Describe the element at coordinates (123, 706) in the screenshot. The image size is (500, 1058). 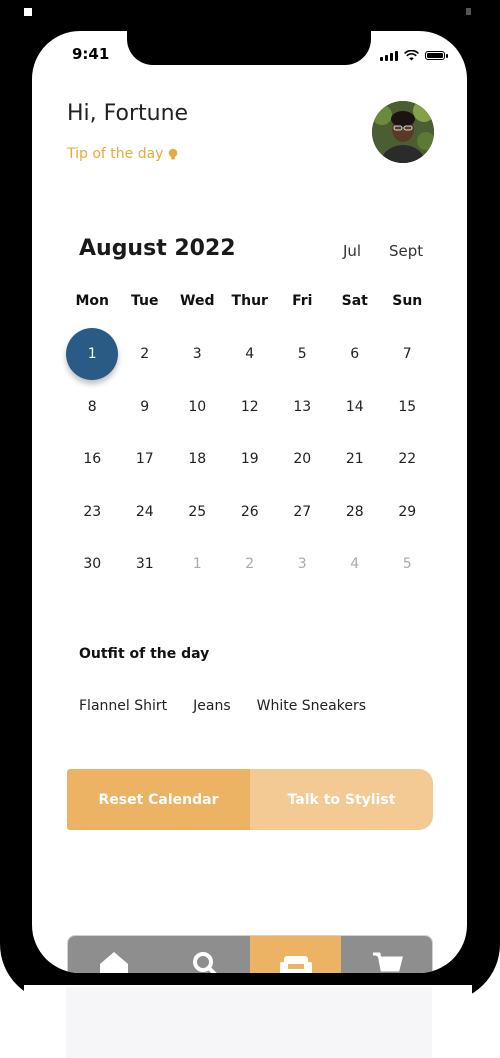
I see `outfit-item: Flannel Shirt` at that location.